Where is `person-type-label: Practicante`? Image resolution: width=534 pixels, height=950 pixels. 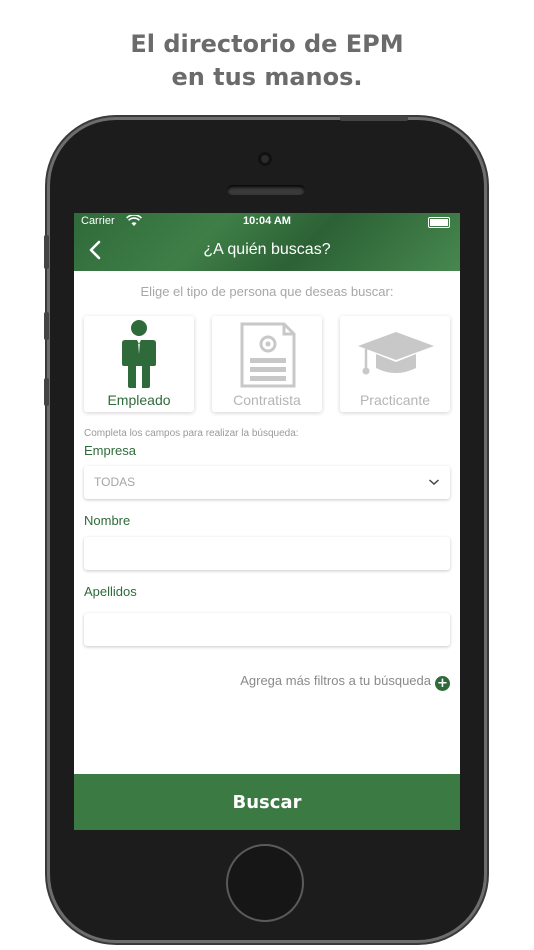
person-type-label: Practicante is located at coordinates (395, 400).